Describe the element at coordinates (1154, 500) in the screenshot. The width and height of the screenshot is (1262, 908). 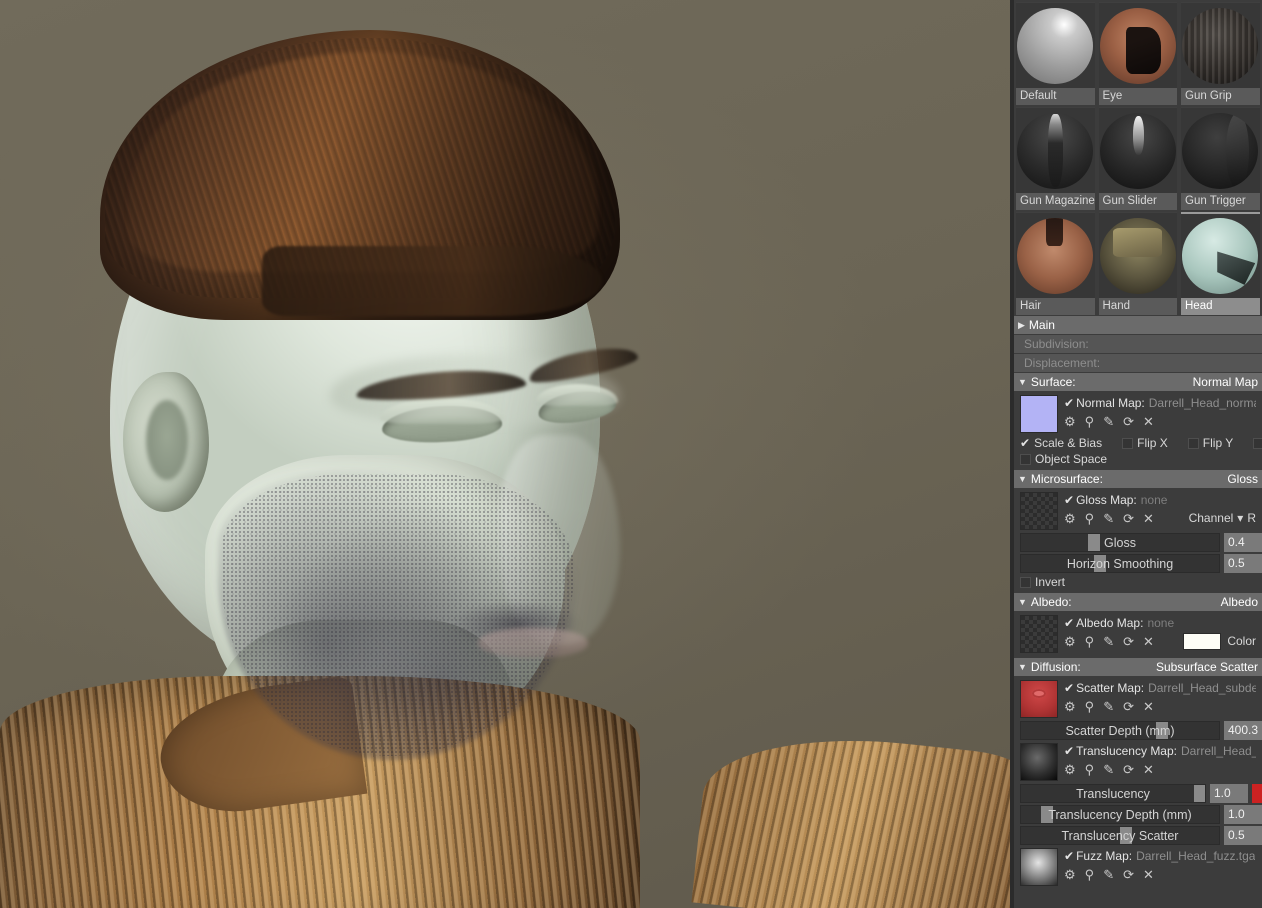
I see `gloss-map-filename: none` at that location.